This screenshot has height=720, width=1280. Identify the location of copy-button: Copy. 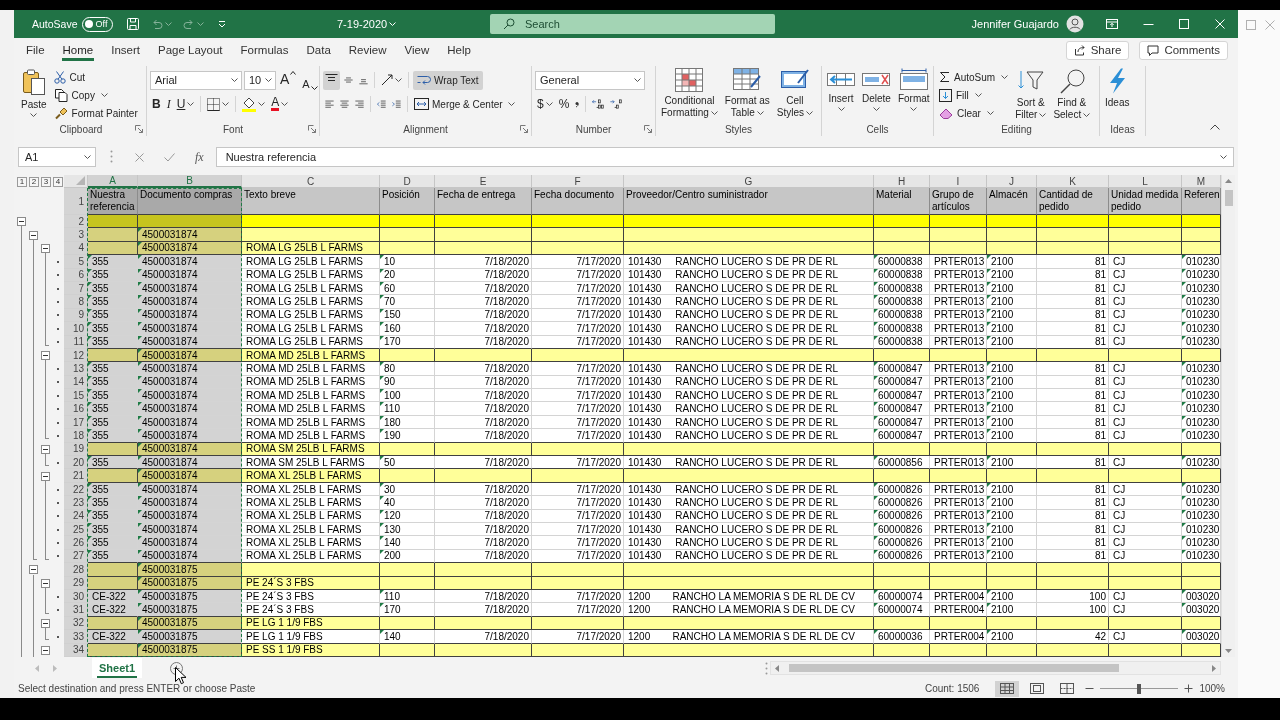
(95, 95).